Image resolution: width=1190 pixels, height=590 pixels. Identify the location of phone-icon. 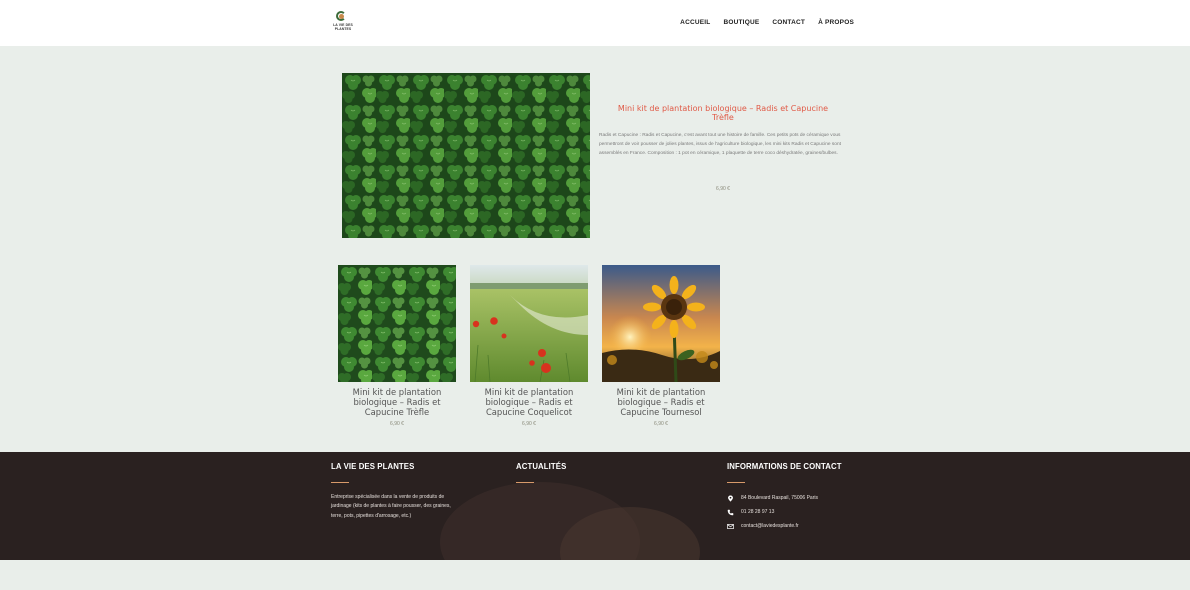
(730, 512).